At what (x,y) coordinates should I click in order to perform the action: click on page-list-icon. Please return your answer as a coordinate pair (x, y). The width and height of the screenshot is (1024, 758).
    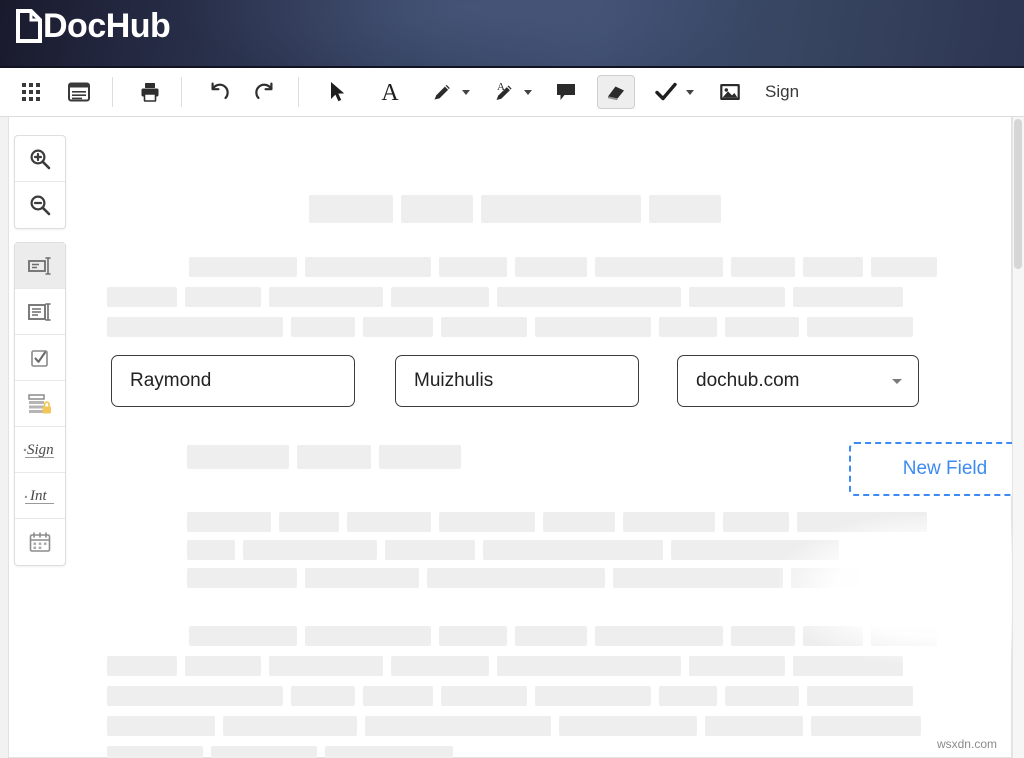
    Looking at the image, I should click on (79, 92).